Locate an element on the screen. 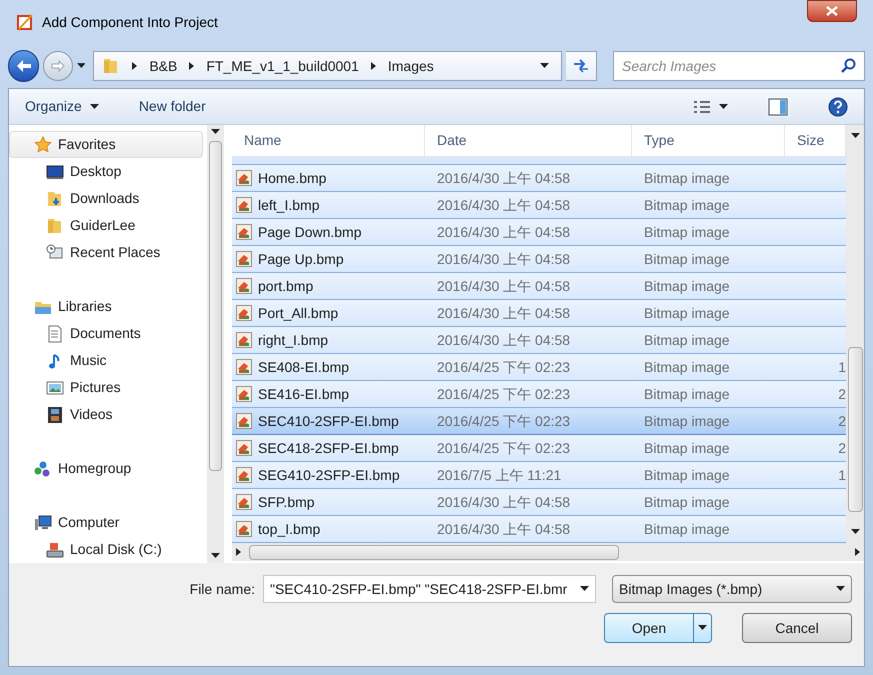  search-field: Search Images is located at coordinates (739, 66).